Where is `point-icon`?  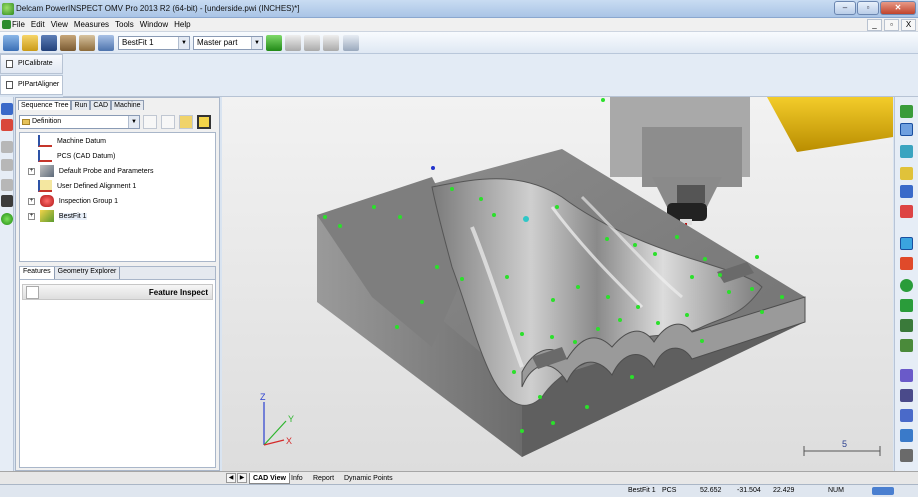
point-icon is located at coordinates (7, 201).